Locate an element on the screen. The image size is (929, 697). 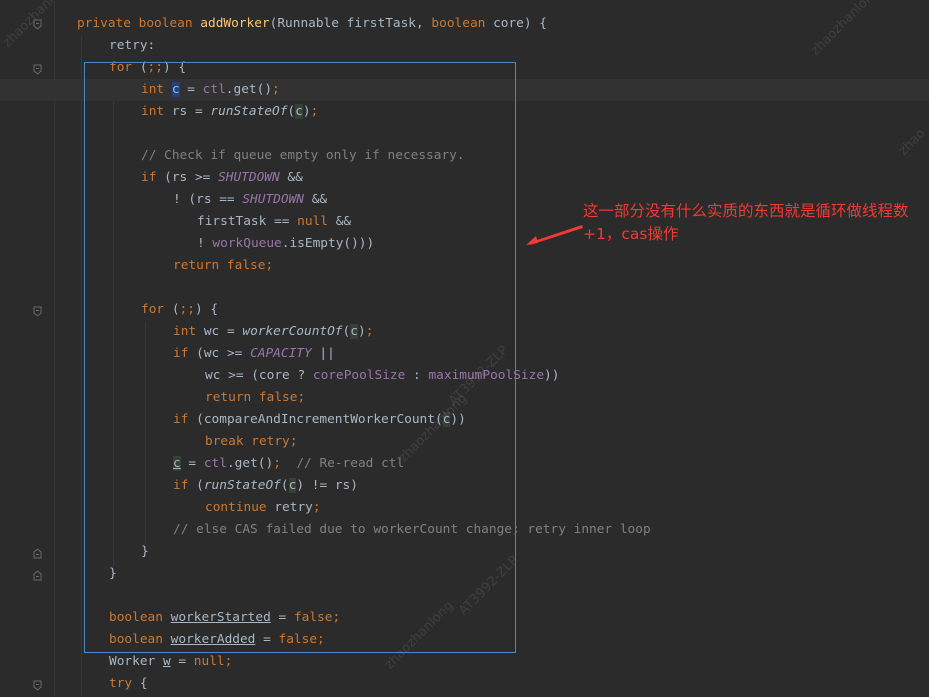
code-line: if (compareAndIncrementWorkerCount(c)) is located at coordinates (464, 420).